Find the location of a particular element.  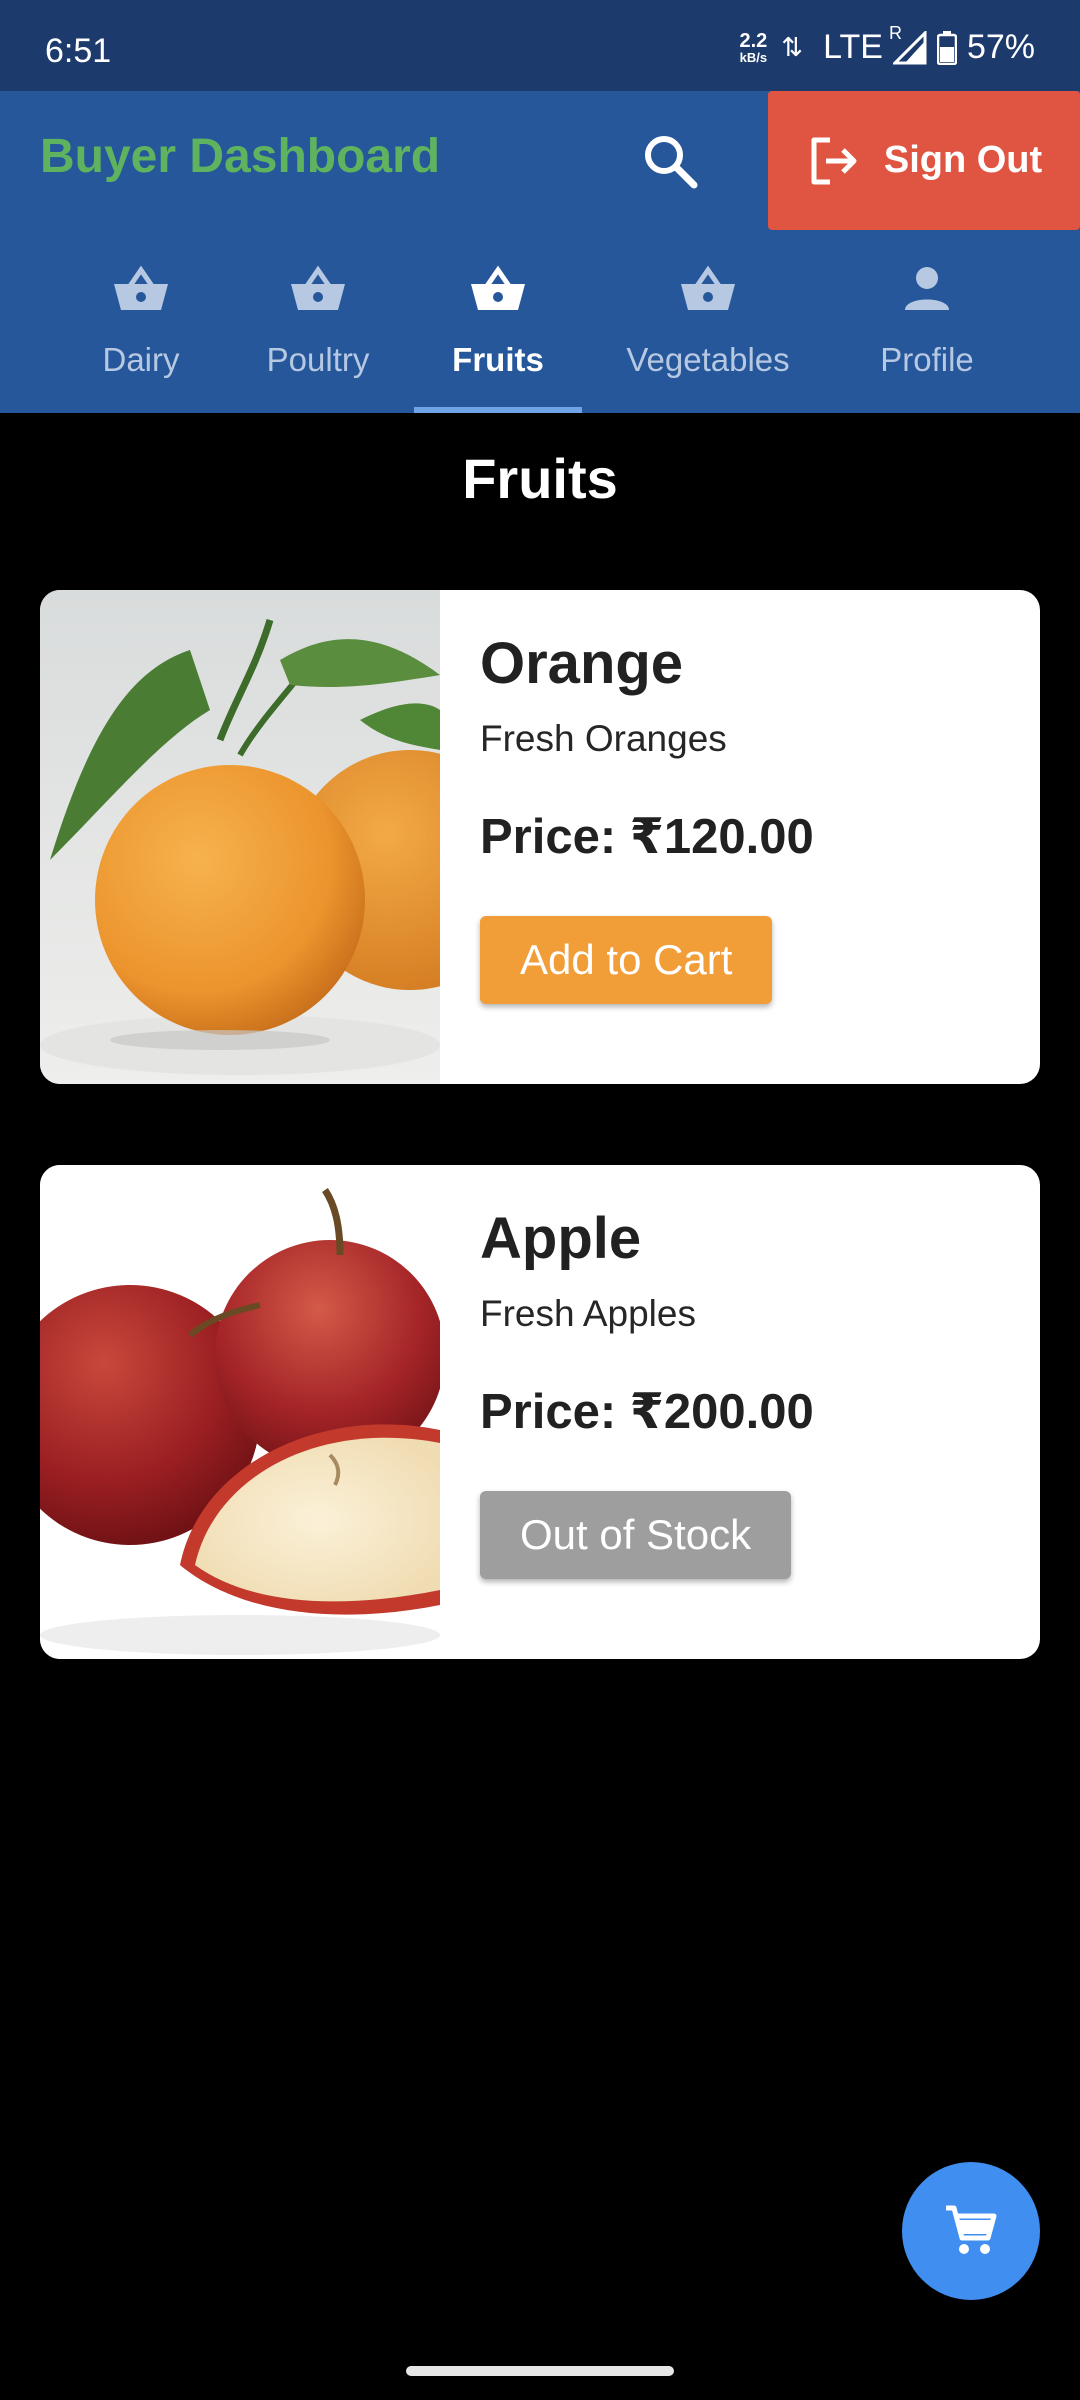

signal-icon: R is located at coordinates (908, 44).